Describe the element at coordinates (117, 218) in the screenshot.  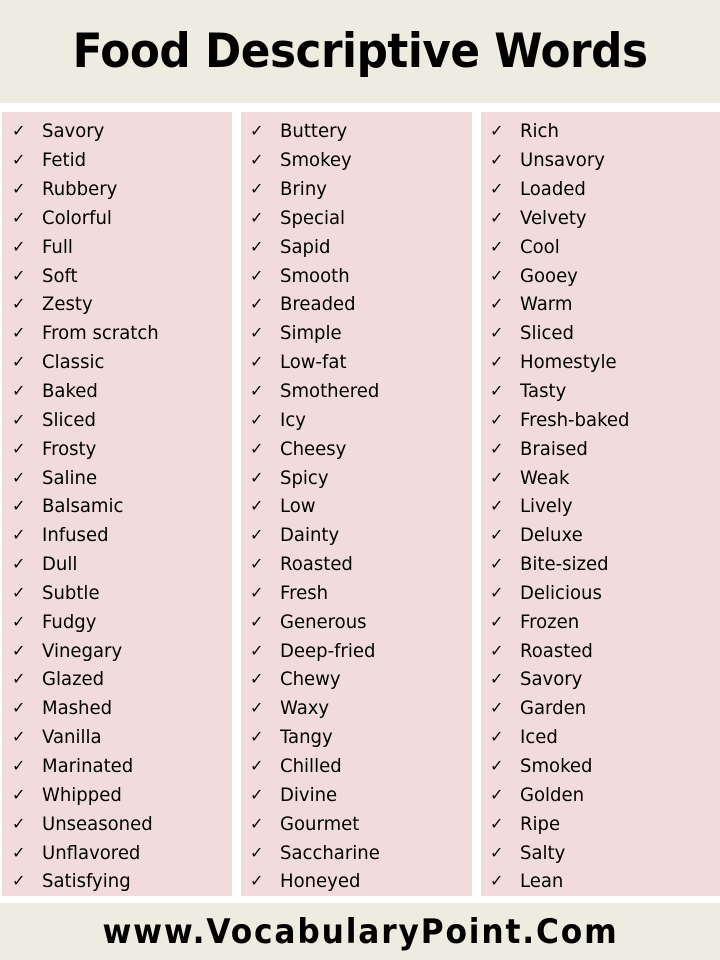
I see `list-item: ✓ Colorful` at that location.